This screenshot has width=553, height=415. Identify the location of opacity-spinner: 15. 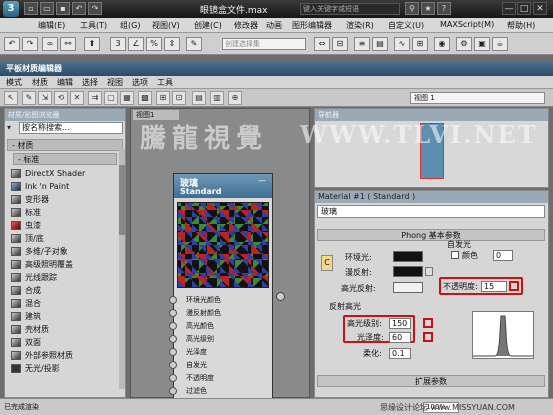
(494, 286).